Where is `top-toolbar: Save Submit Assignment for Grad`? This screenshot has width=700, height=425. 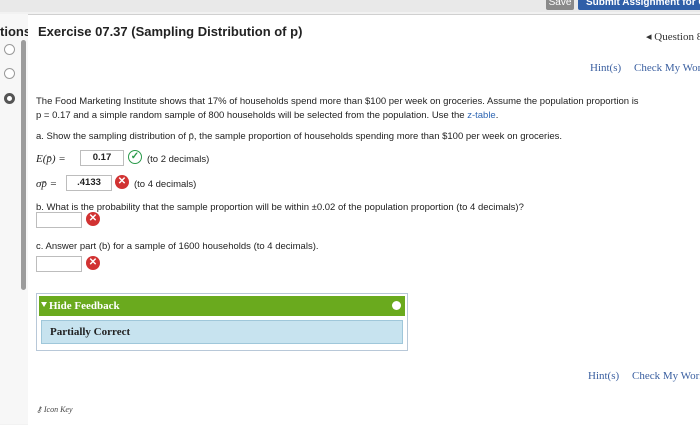 top-toolbar: Save Submit Assignment for Grad is located at coordinates (350, 6).